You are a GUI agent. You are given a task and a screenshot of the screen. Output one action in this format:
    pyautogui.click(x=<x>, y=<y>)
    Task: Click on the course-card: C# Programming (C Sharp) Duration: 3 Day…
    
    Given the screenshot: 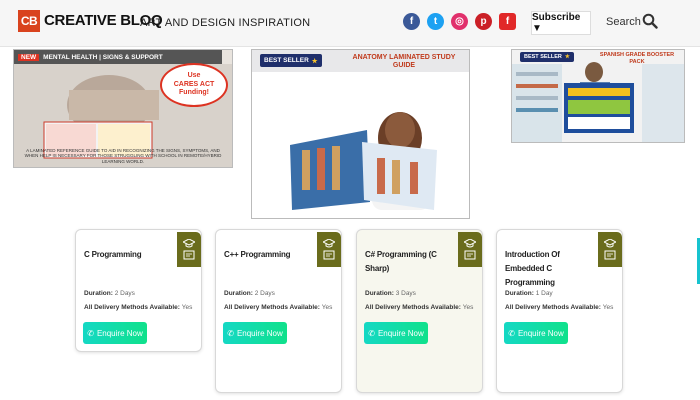 What is the action you would take?
    pyautogui.click(x=419, y=311)
    